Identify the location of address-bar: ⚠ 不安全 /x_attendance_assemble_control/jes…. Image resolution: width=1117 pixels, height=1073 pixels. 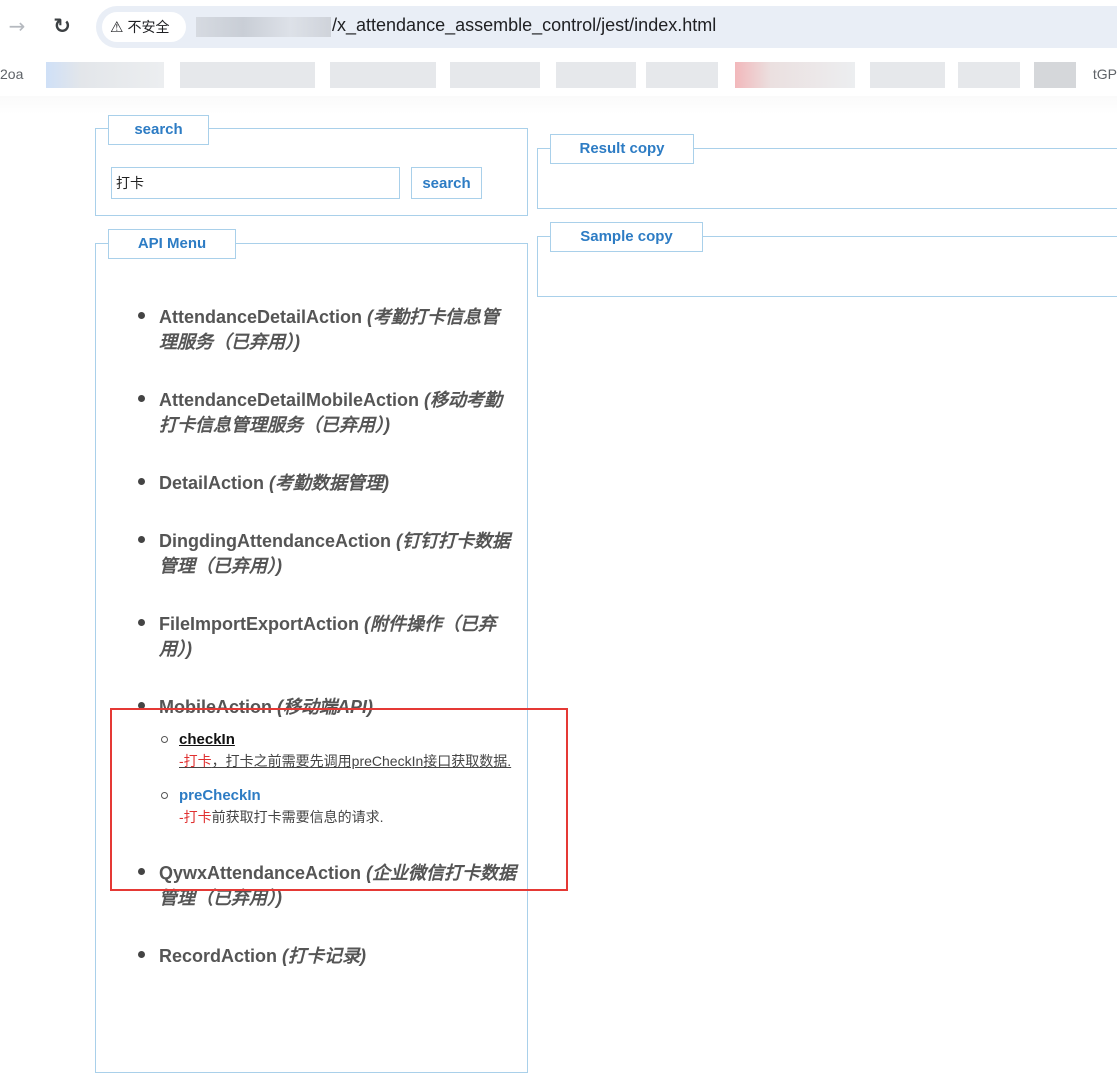
(606, 27).